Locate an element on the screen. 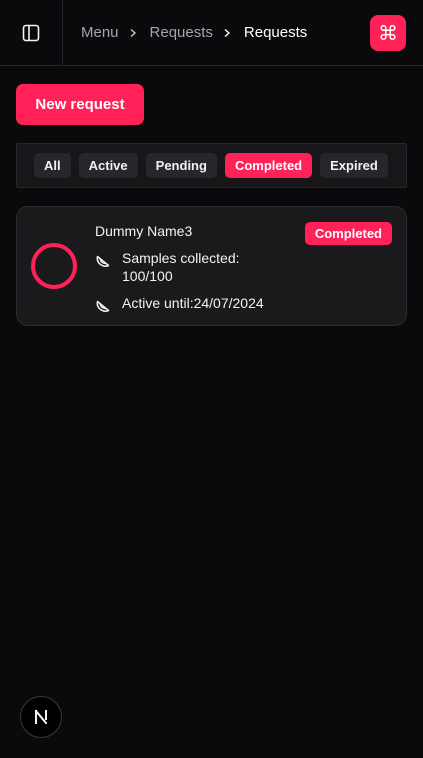  samples-collected-row: Samples collected: 100/100 is located at coordinates (178, 267).